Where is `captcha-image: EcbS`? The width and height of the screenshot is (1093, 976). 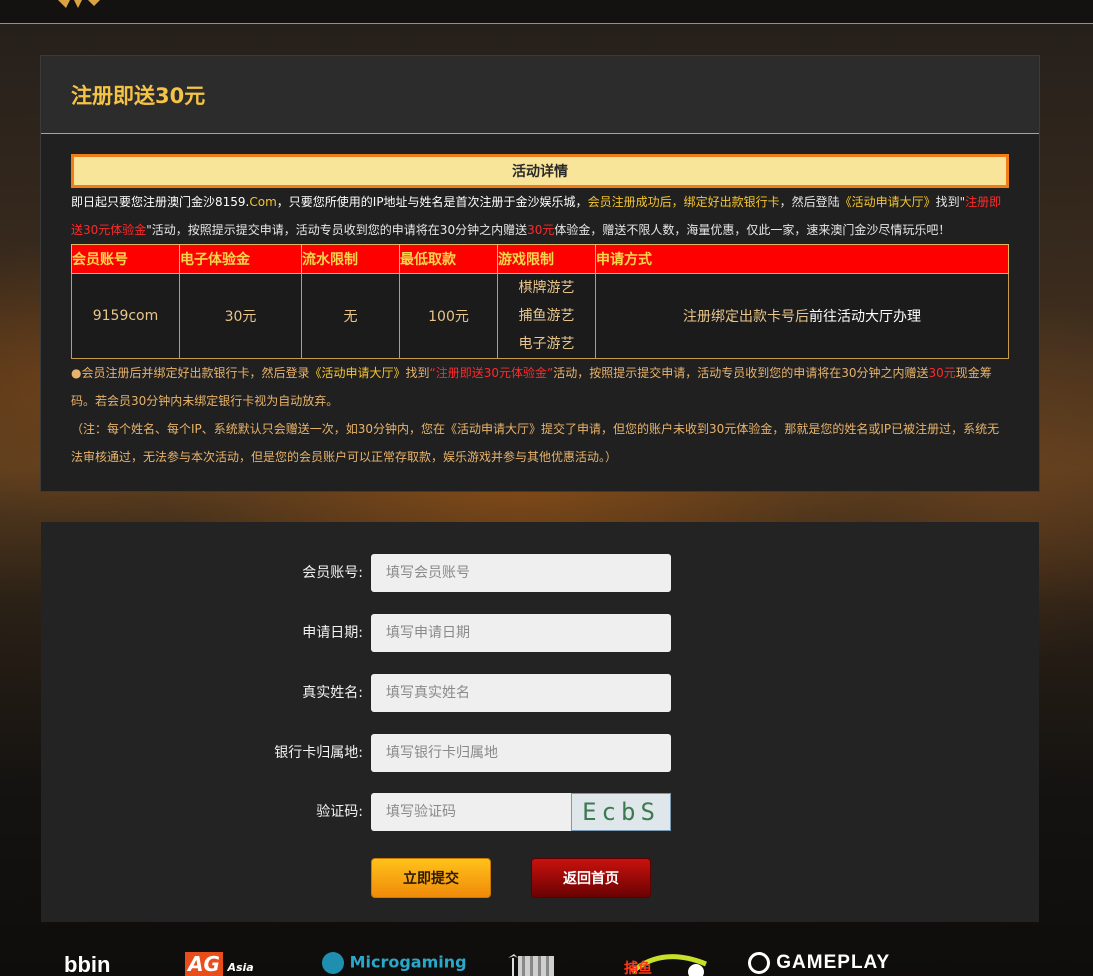
captcha-image: EcbS is located at coordinates (621, 812).